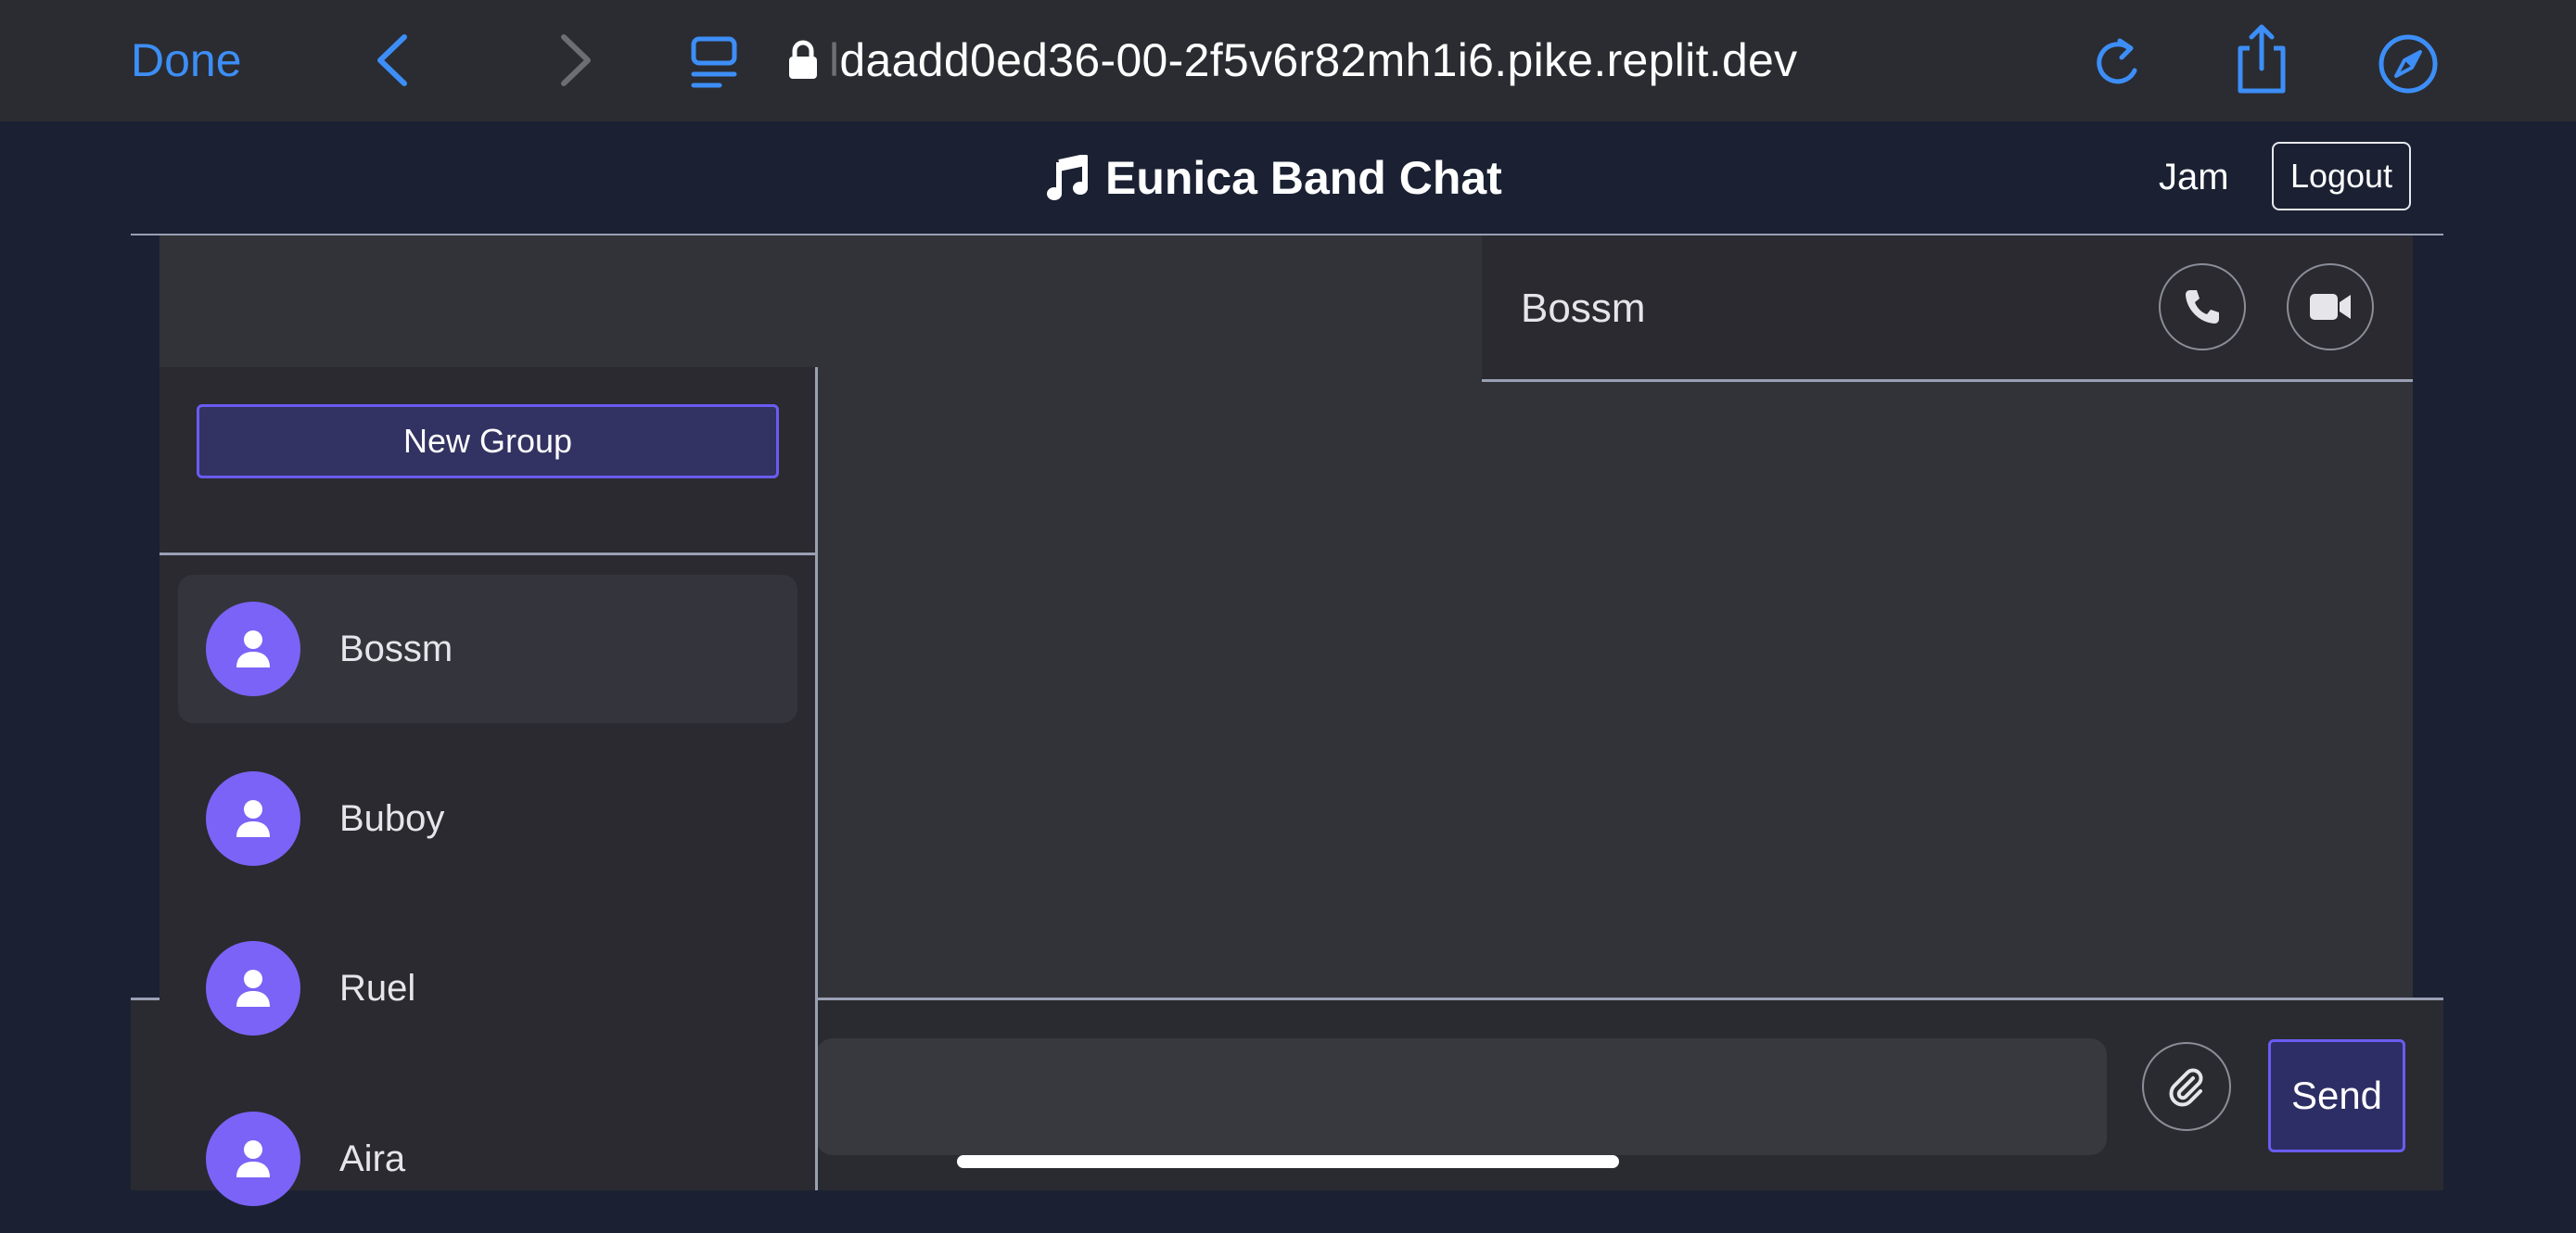 The width and height of the screenshot is (2576, 1233). I want to click on app-title: Eunica Band Chat, so click(1274, 178).